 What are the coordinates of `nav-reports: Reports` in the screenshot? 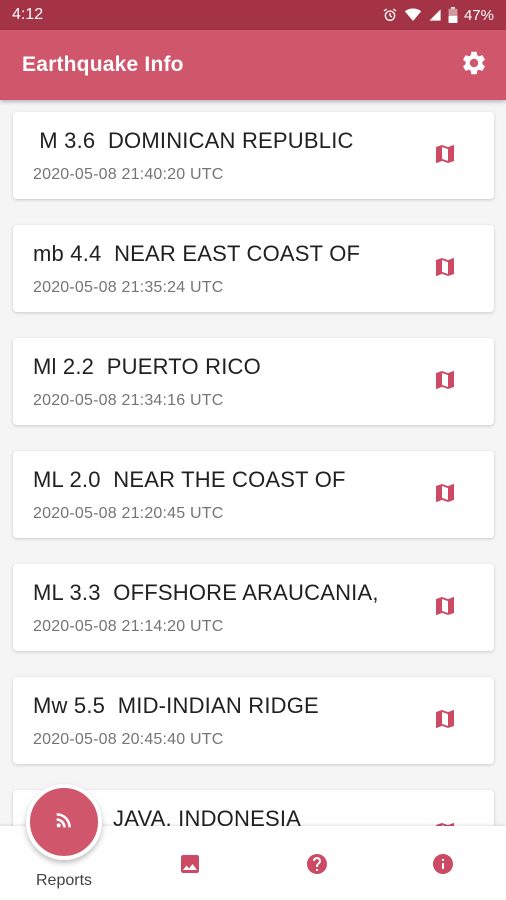 It's located at (64, 842).